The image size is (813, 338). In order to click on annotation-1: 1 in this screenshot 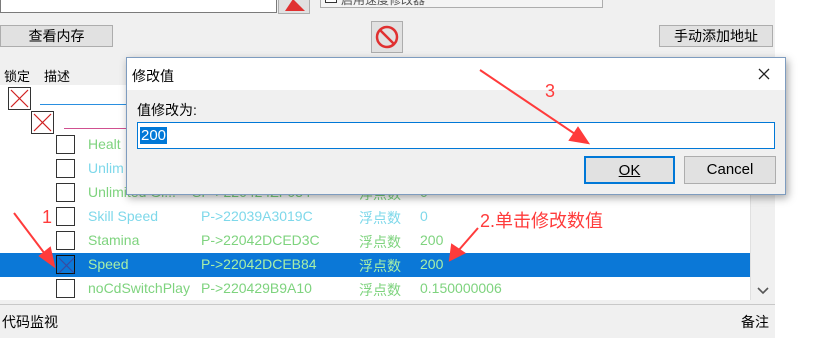, I will do `click(47, 217)`.